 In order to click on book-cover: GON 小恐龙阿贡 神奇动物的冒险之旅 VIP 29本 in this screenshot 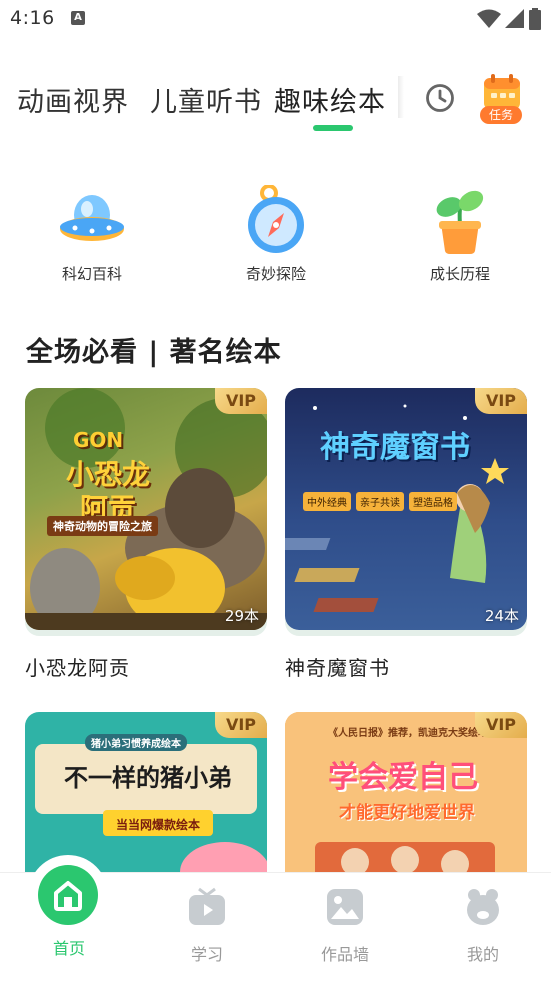, I will do `click(146, 509)`.